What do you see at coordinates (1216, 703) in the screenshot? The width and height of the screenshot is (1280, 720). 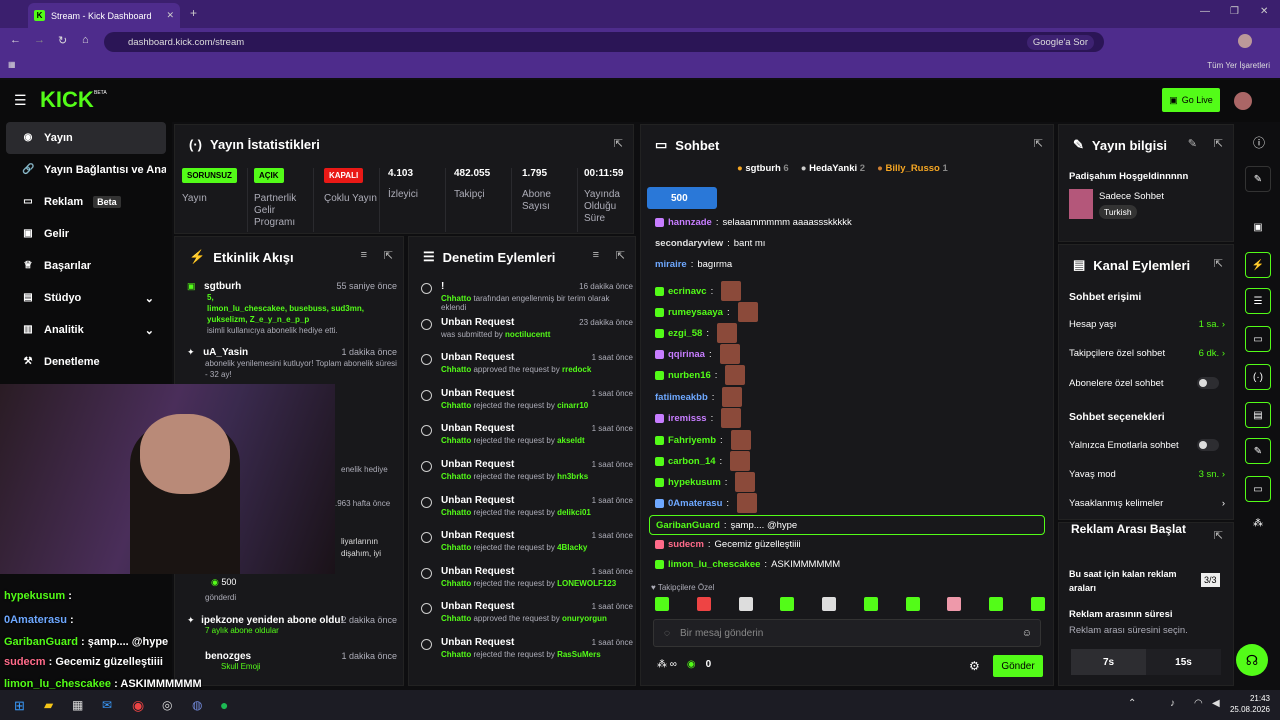 I see `volume-icon: ◀` at bounding box center [1216, 703].